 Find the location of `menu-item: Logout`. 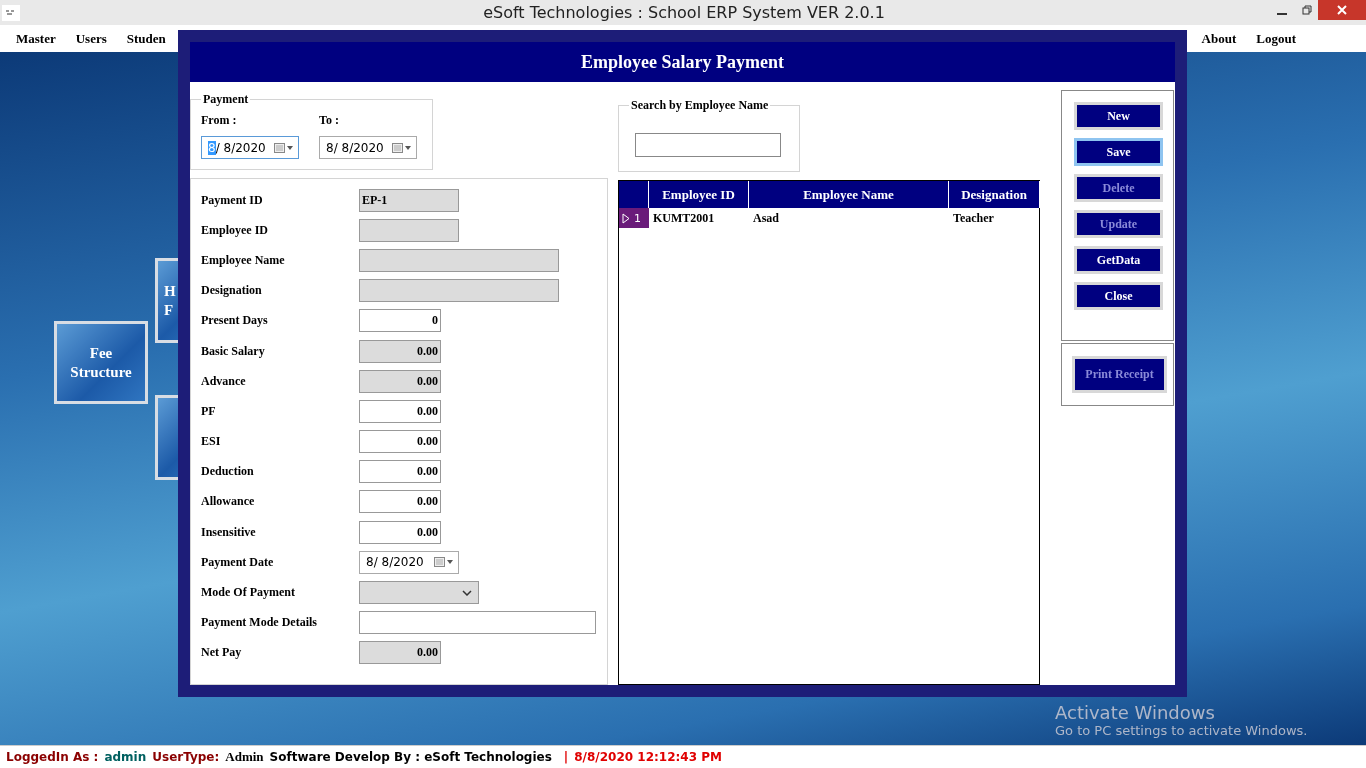

menu-item: Logout is located at coordinates (1276, 38).